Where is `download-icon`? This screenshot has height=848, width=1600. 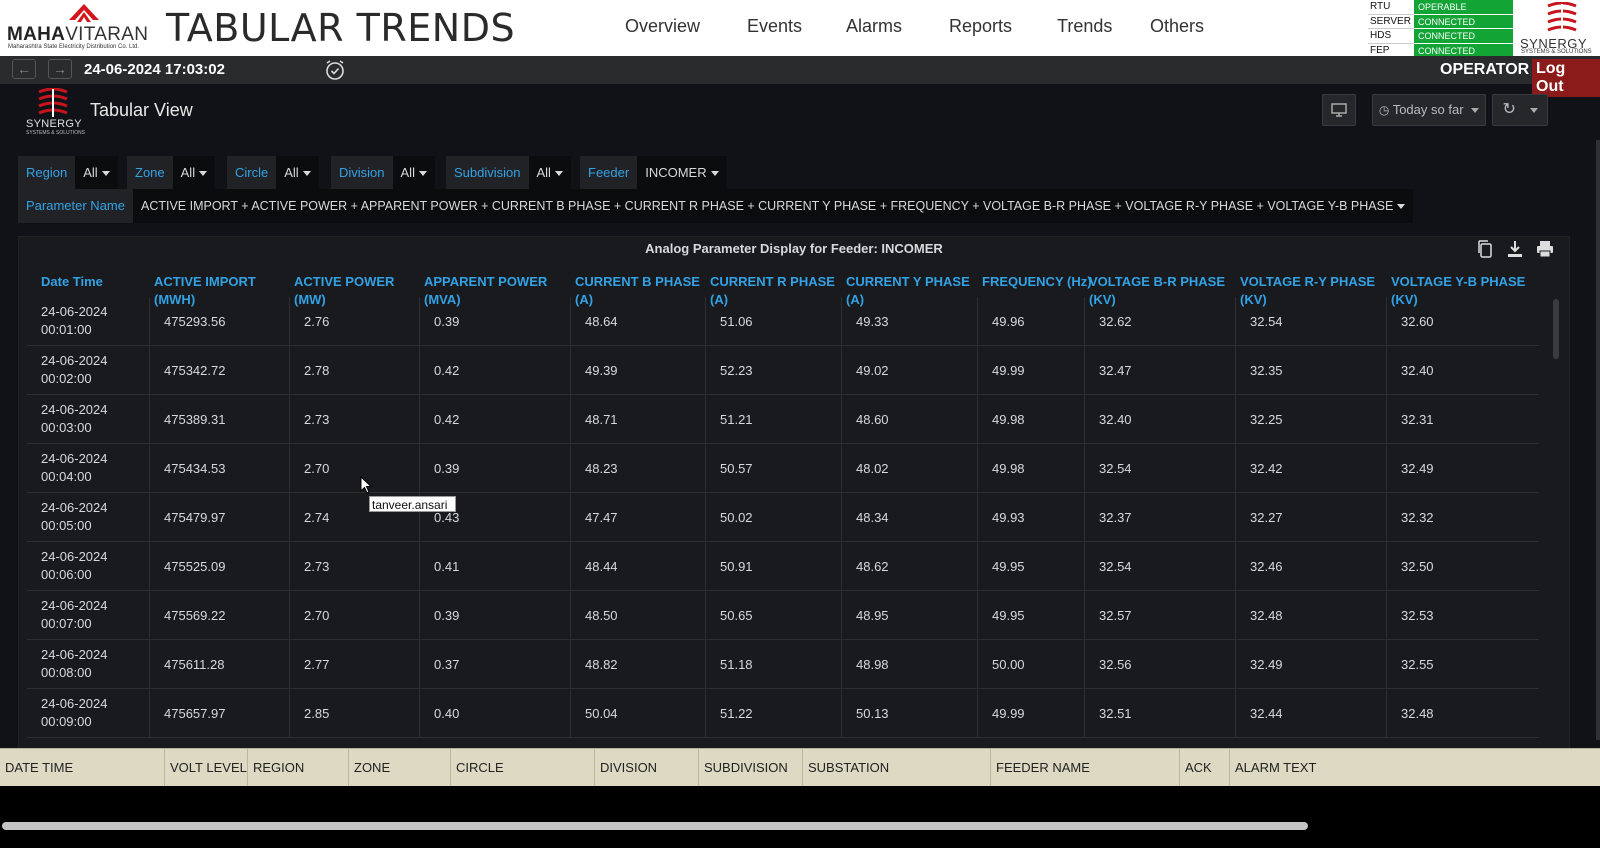 download-icon is located at coordinates (1515, 249).